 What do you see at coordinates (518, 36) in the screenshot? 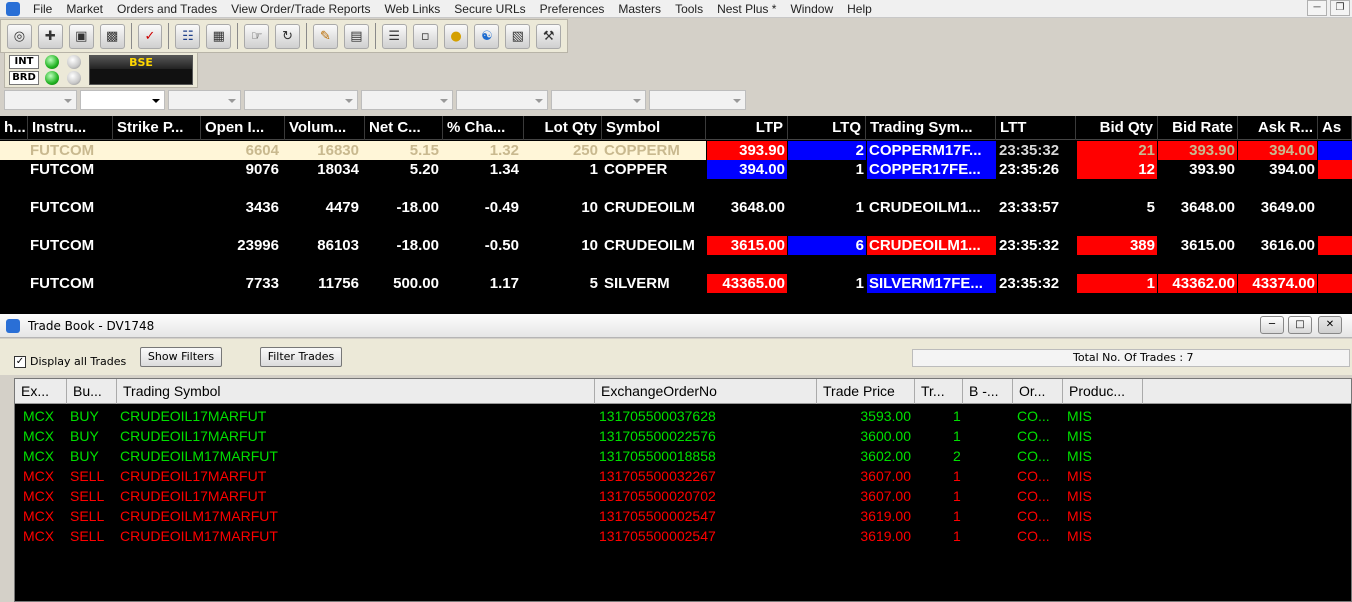
I see `calculator-icon: ▧` at bounding box center [518, 36].